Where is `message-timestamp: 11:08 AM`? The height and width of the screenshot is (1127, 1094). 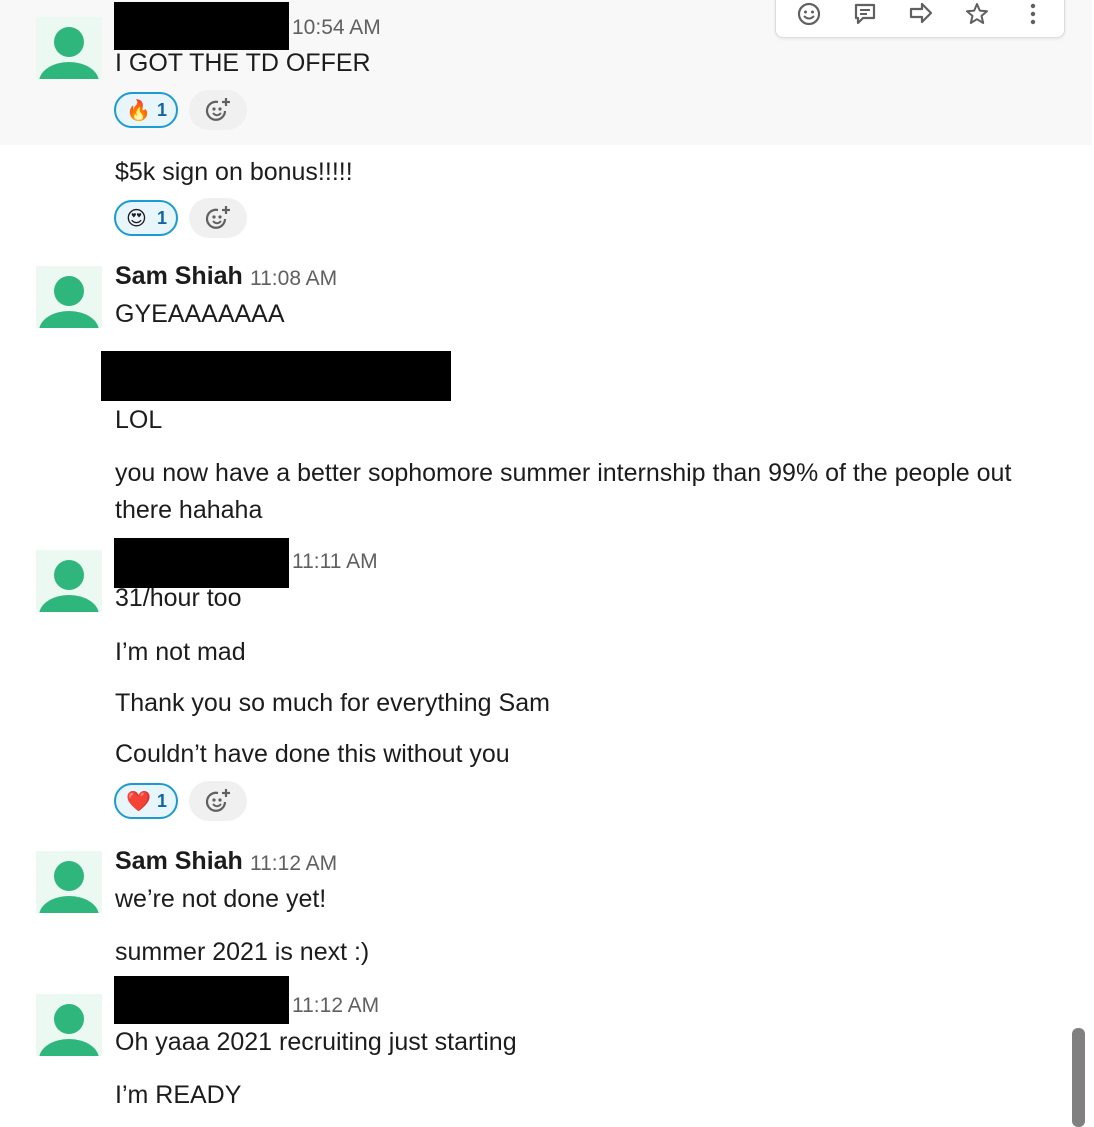
message-timestamp: 11:08 AM is located at coordinates (293, 279).